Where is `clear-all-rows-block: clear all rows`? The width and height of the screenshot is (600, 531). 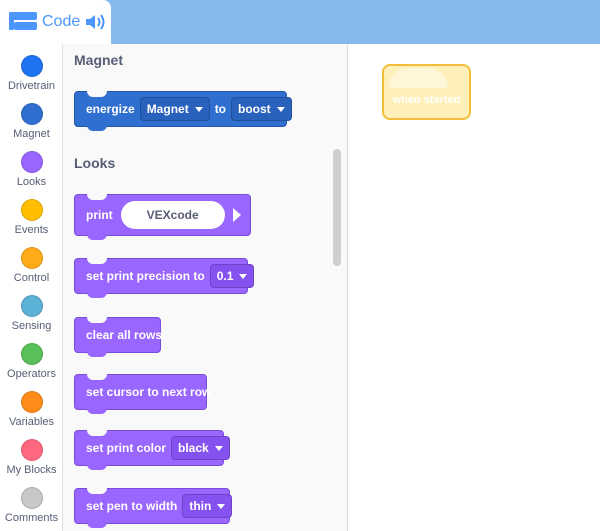
clear-all-rows-block: clear all rows is located at coordinates (118, 337).